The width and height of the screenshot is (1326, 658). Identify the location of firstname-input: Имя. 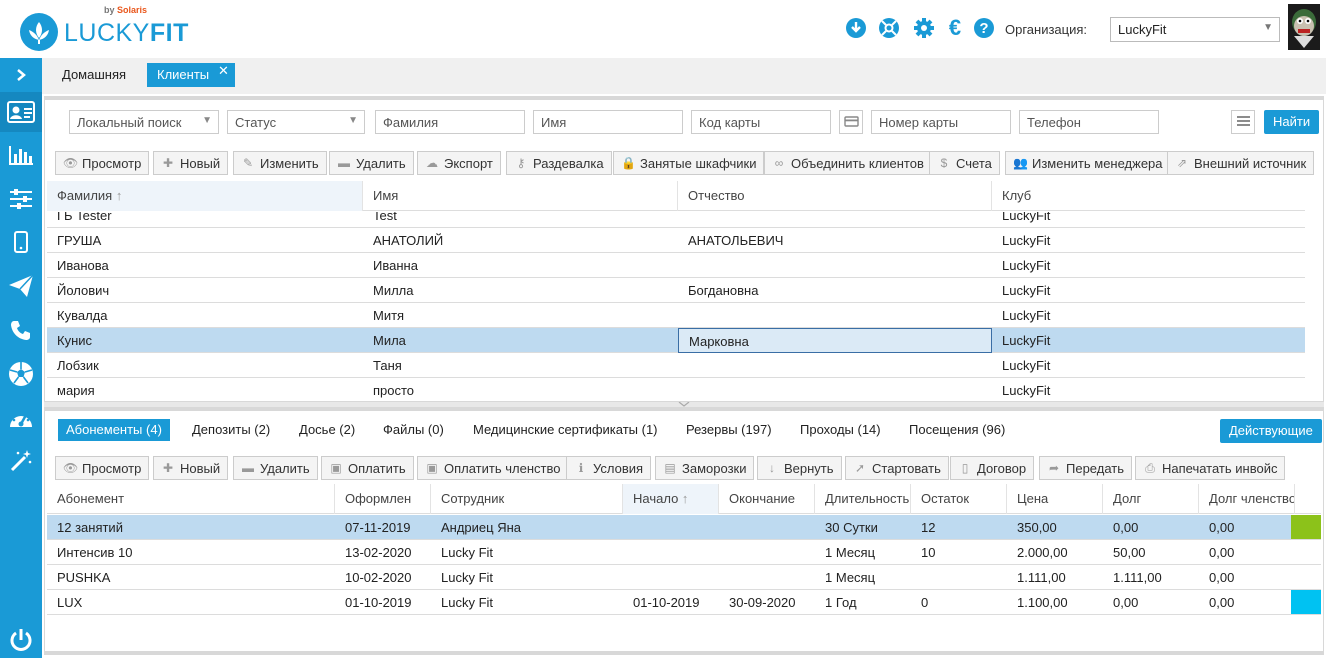
(608, 122).